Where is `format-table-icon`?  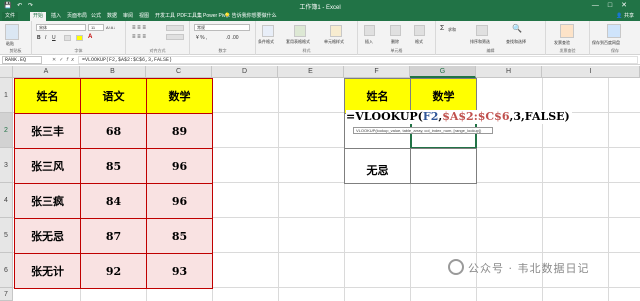
format-table-icon is located at coordinates (300, 31).